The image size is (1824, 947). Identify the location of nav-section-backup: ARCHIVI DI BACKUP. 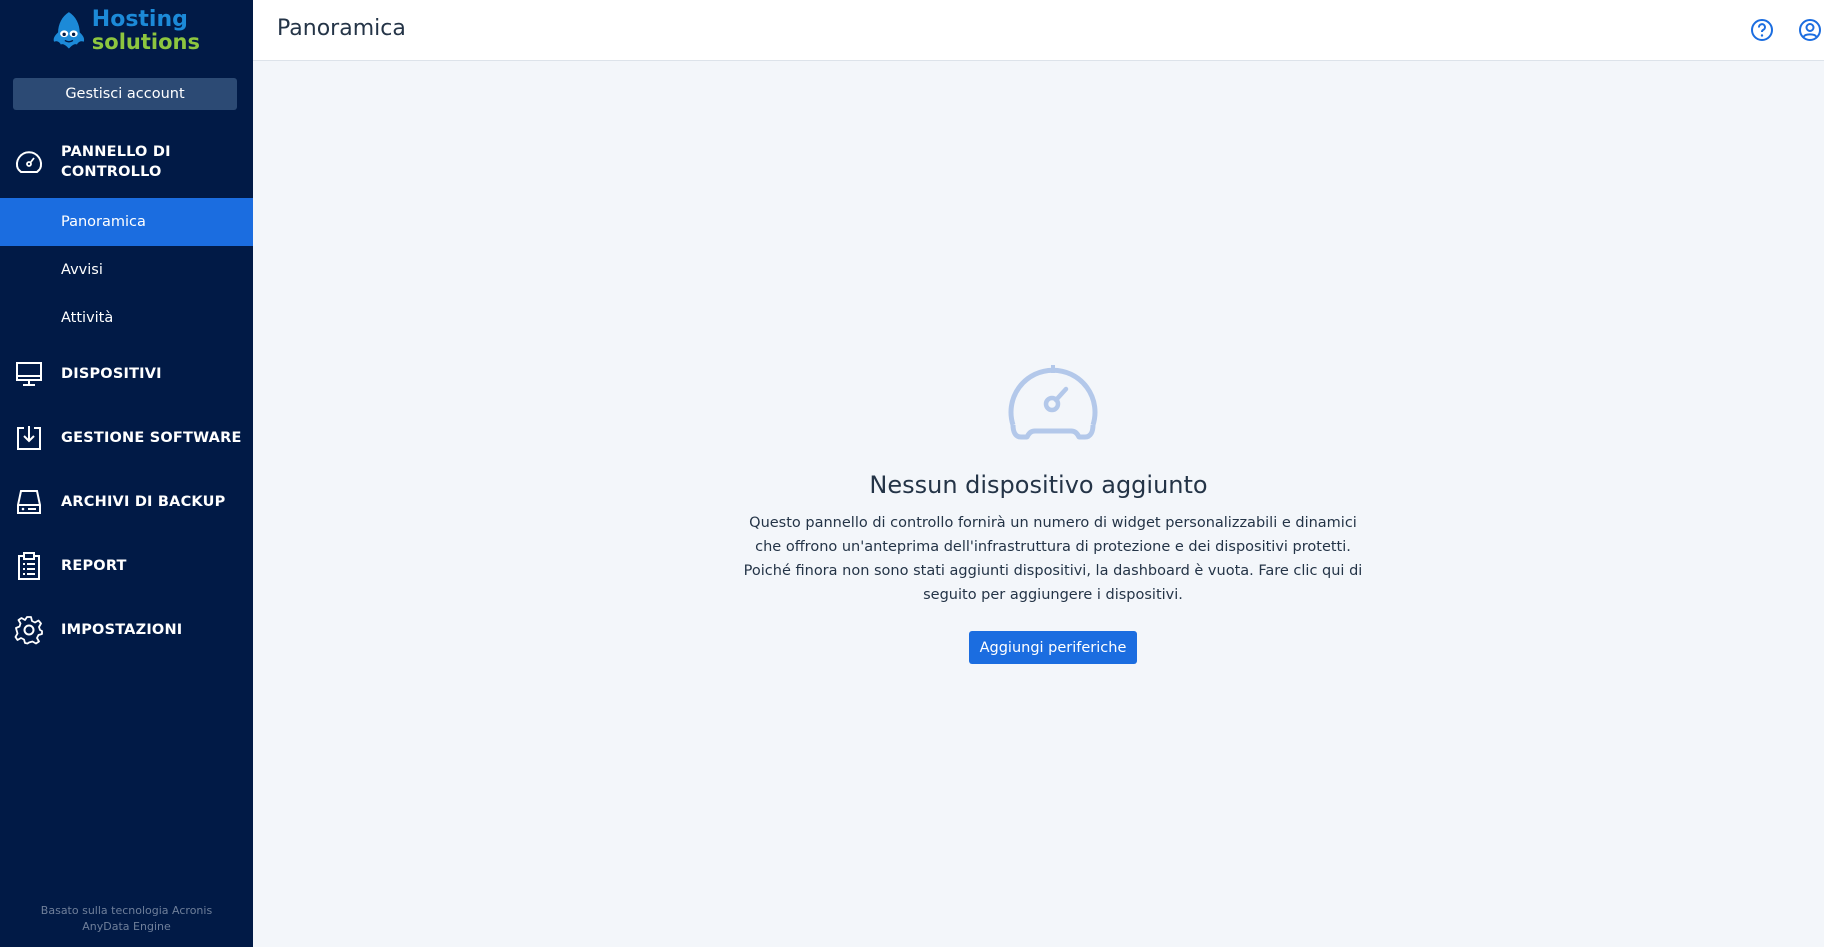
(126, 502).